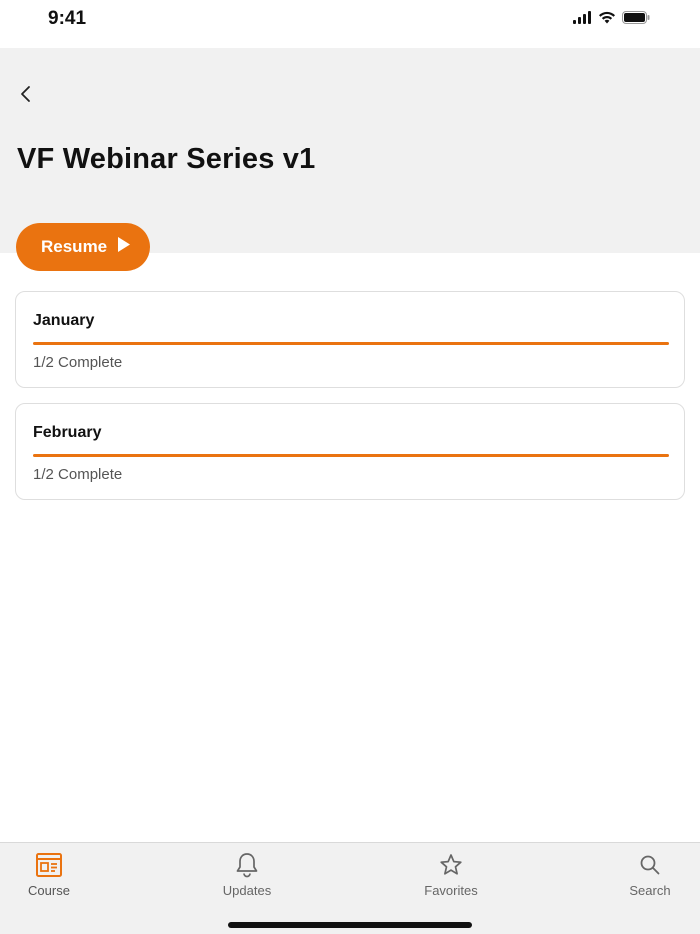  Describe the element at coordinates (49, 890) in the screenshot. I see `tab-label: Course` at that location.